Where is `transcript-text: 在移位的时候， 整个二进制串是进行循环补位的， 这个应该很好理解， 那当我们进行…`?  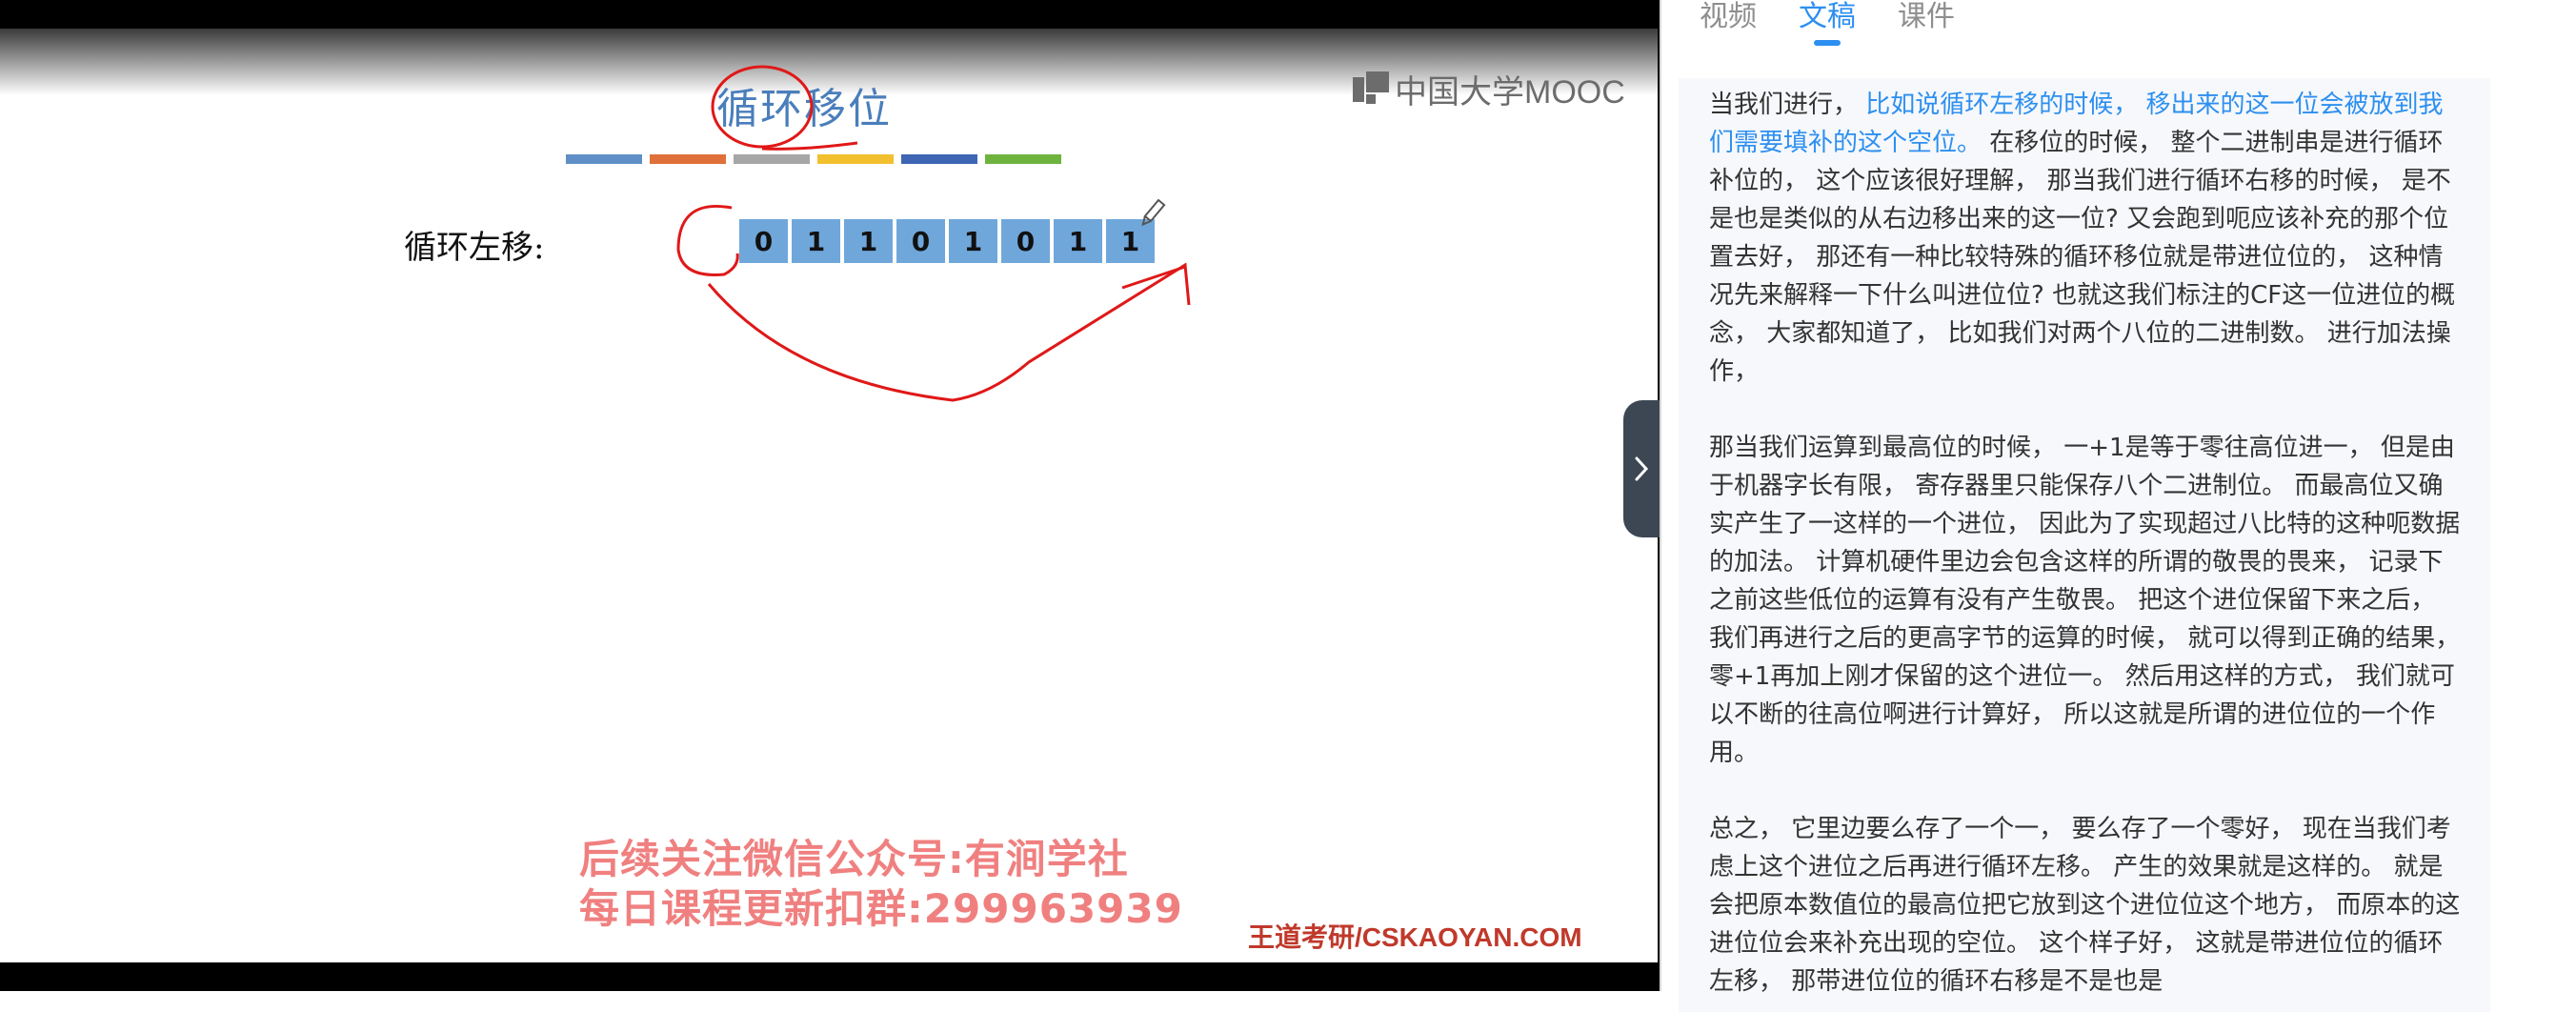
transcript-text: 在移位的时候， 整个二进制串是进行循环补位的， 这个应该很好理解， 那当我们进行… is located at coordinates (2082, 257).